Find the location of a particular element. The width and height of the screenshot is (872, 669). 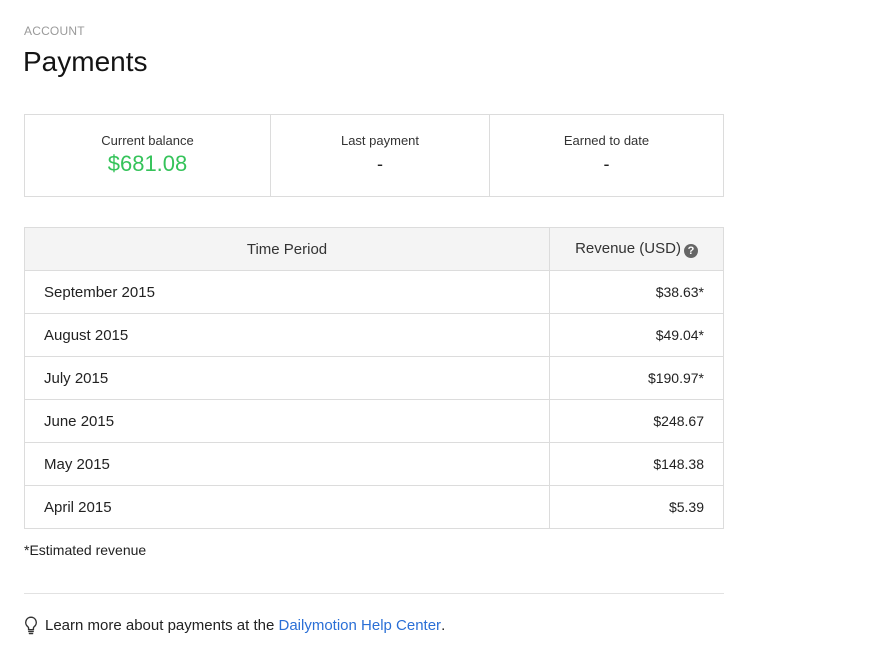

stat-current-balance: Current balance $681.08 is located at coordinates (147, 155).